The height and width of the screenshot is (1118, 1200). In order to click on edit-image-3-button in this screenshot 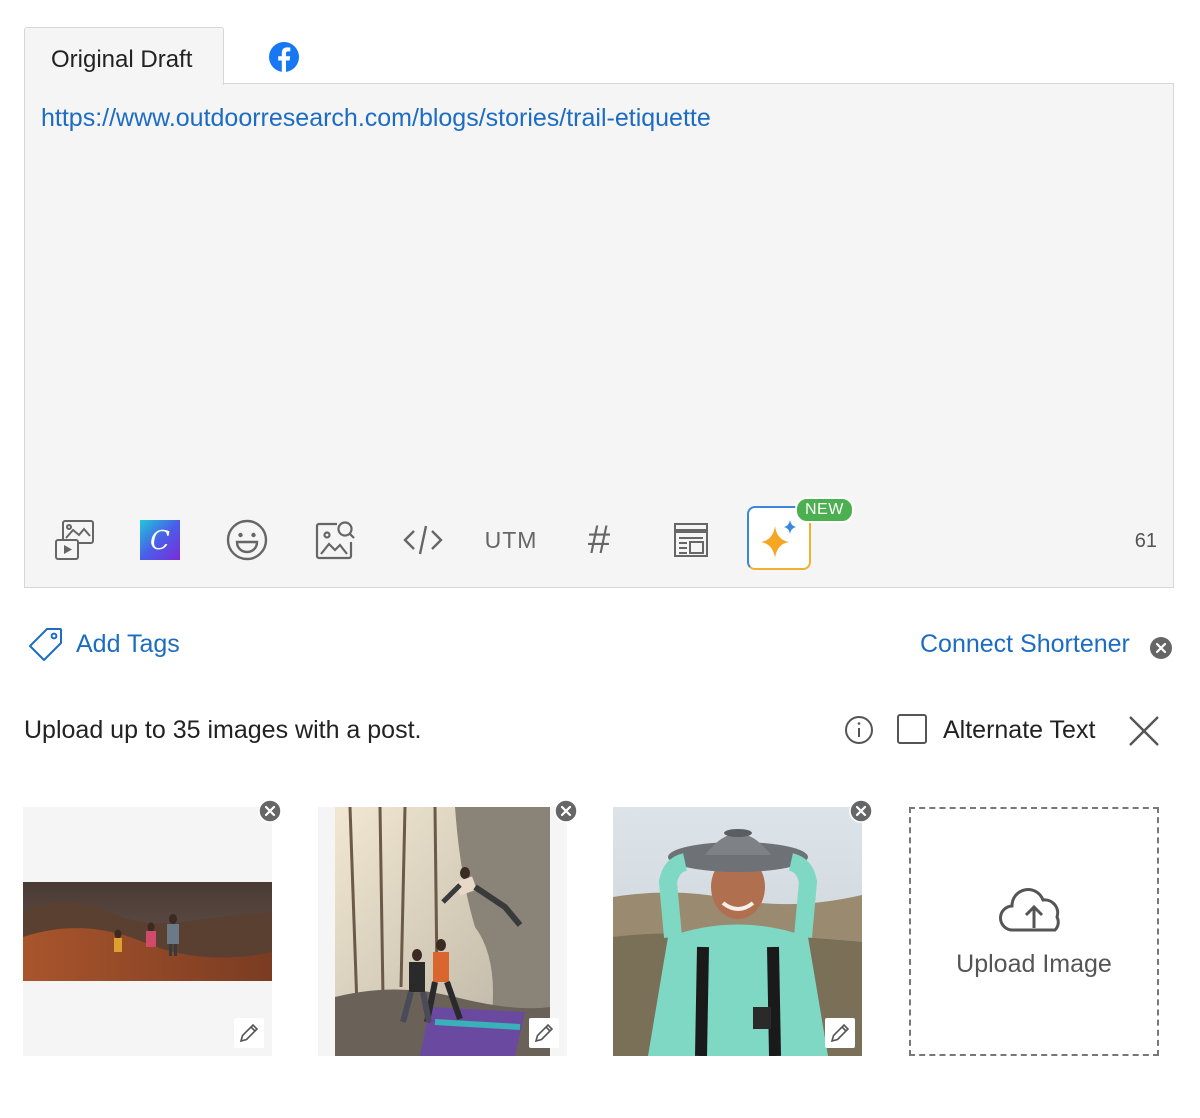, I will do `click(840, 1033)`.